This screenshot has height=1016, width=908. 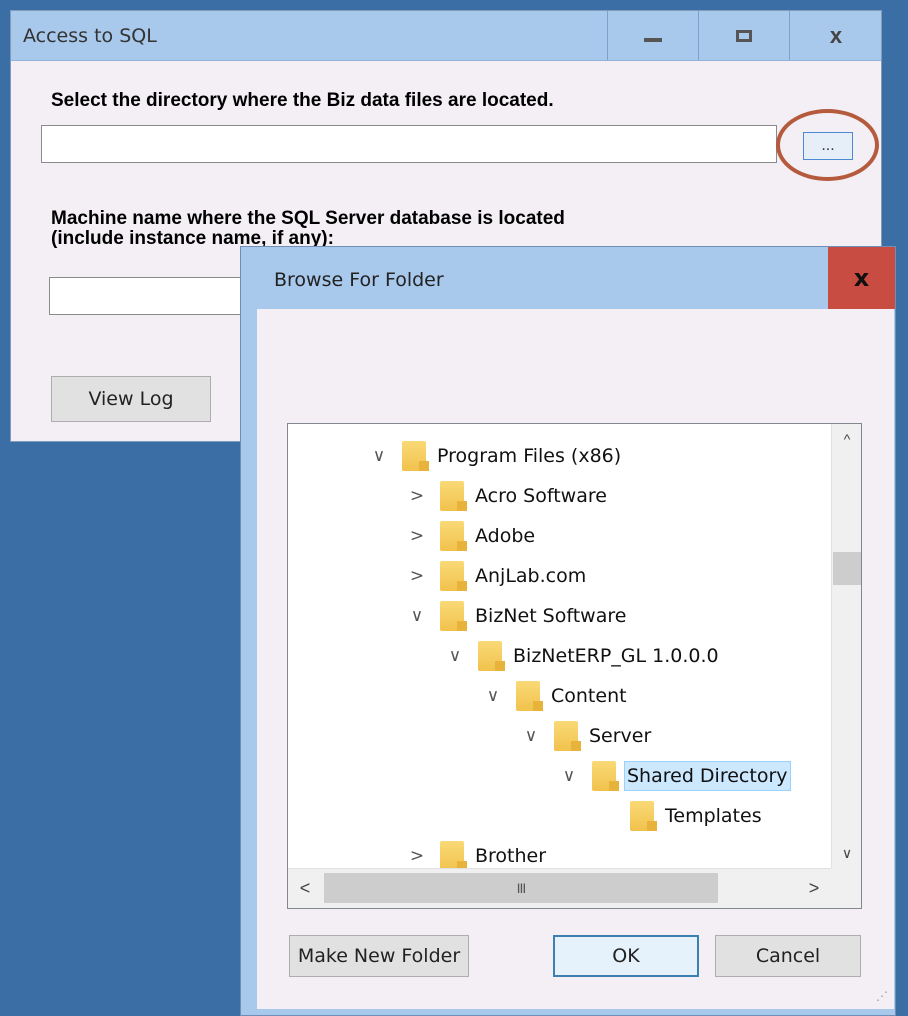 I want to click on view-log-button: View Log, so click(x=131, y=399).